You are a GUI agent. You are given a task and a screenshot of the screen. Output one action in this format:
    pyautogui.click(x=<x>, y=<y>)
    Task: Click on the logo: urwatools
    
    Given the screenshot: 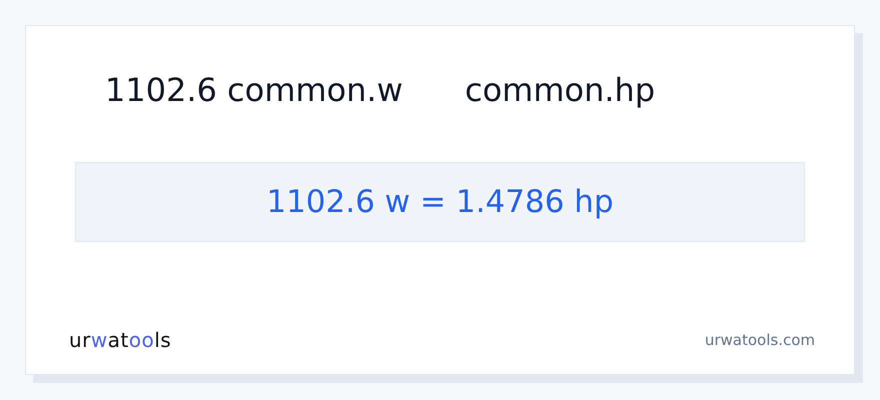 What is the action you would take?
    pyautogui.click(x=120, y=340)
    